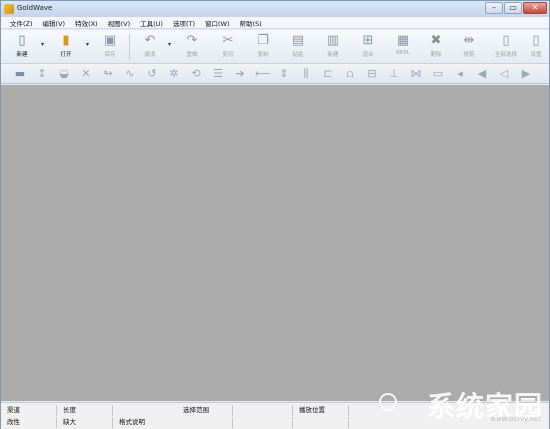 Image resolution: width=550 pixels, height=429 pixels. I want to click on menu-options: 选项(T), so click(184, 23).